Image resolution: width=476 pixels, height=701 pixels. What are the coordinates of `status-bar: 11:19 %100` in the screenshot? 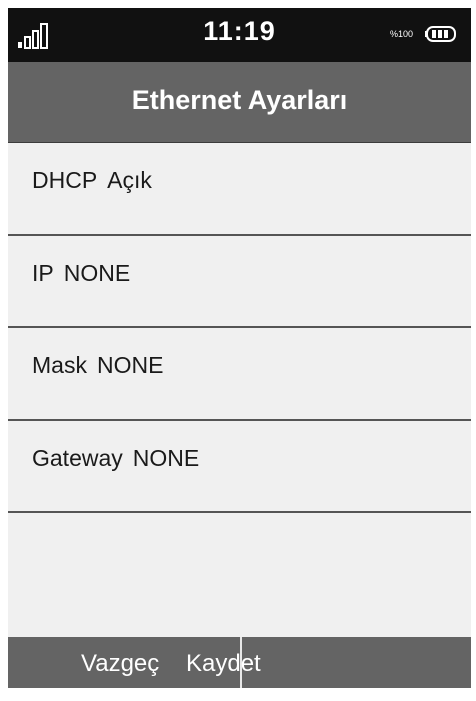 It's located at (239, 35).